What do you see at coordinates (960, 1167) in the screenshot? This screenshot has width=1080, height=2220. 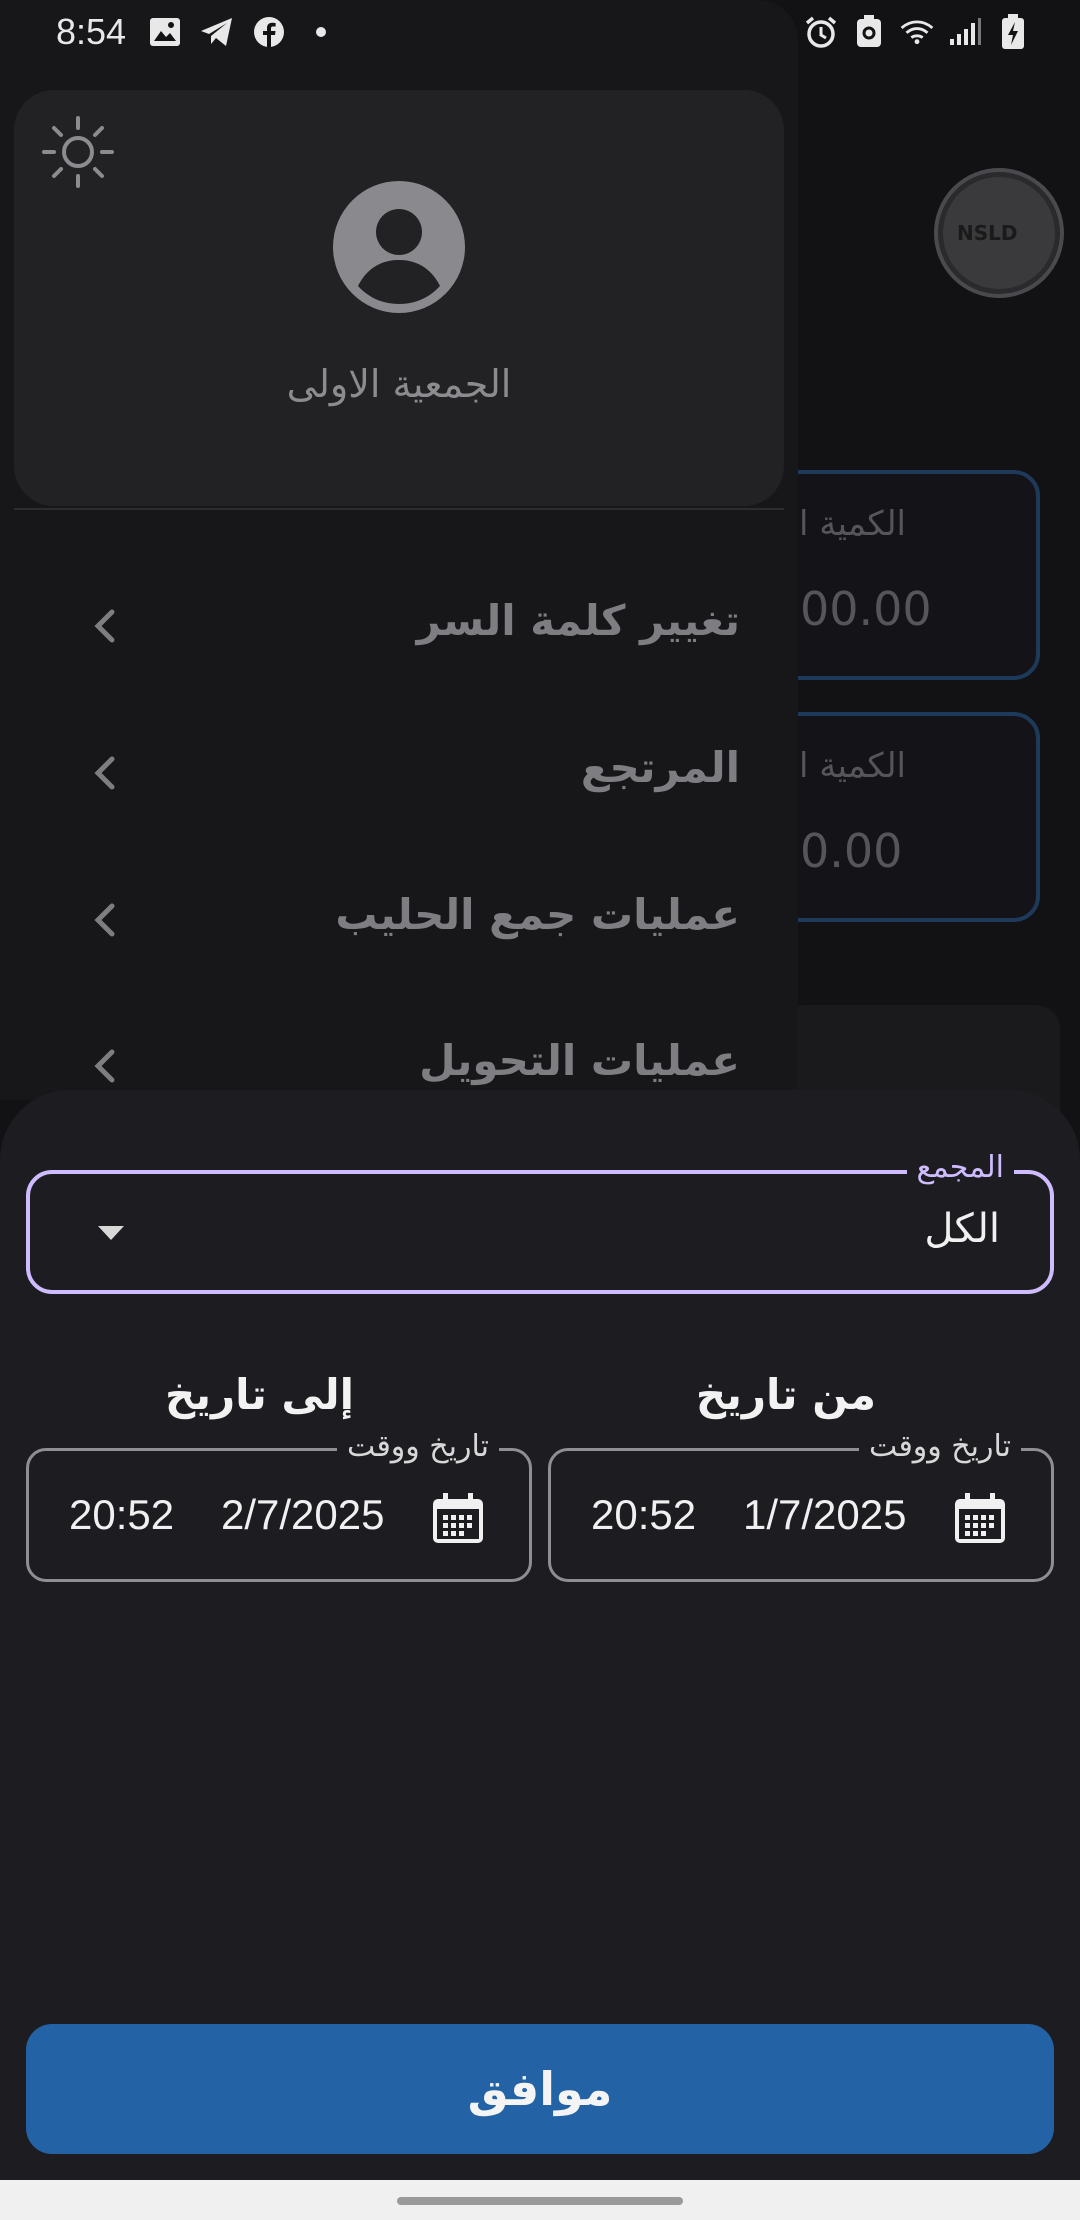 I see `collector-dropdown-label: المجمع` at bounding box center [960, 1167].